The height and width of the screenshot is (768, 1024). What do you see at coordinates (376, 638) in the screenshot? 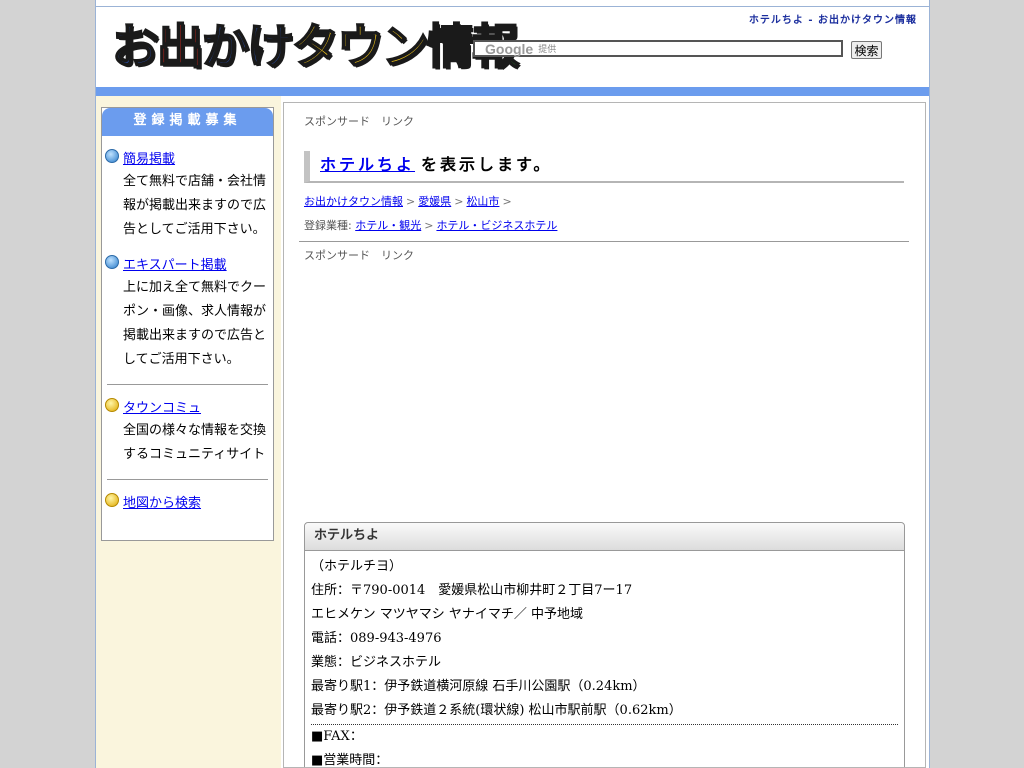
I see `shop-phone: 電話：089-943-4976` at bounding box center [376, 638].